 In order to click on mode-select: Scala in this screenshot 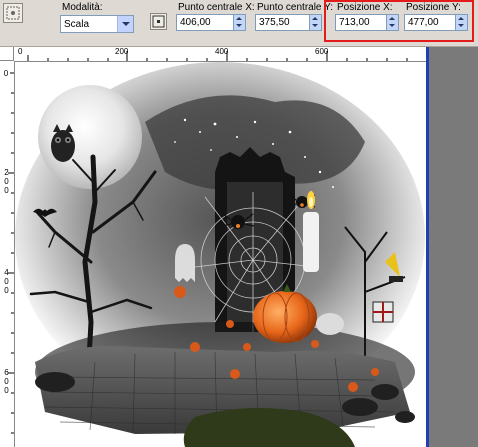, I will do `click(97, 24)`.